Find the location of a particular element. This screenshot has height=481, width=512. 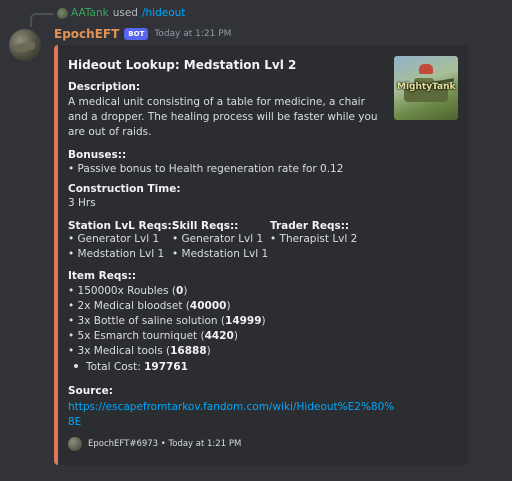

item-req-row: • 3x Medical tools (16888) is located at coordinates (167, 351).